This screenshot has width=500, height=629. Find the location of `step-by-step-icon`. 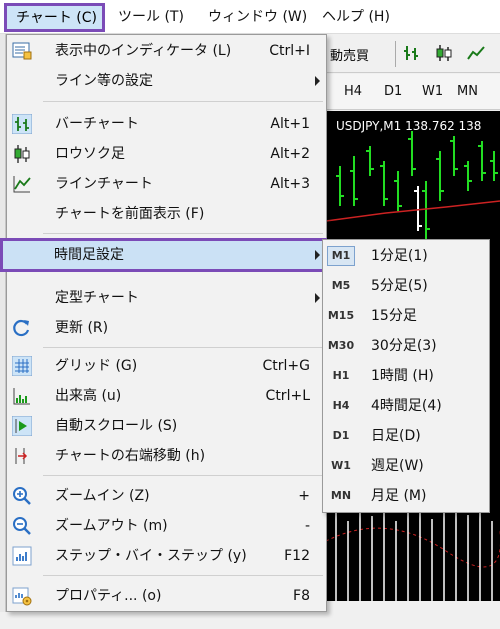

step-by-step-icon is located at coordinates (22, 556).